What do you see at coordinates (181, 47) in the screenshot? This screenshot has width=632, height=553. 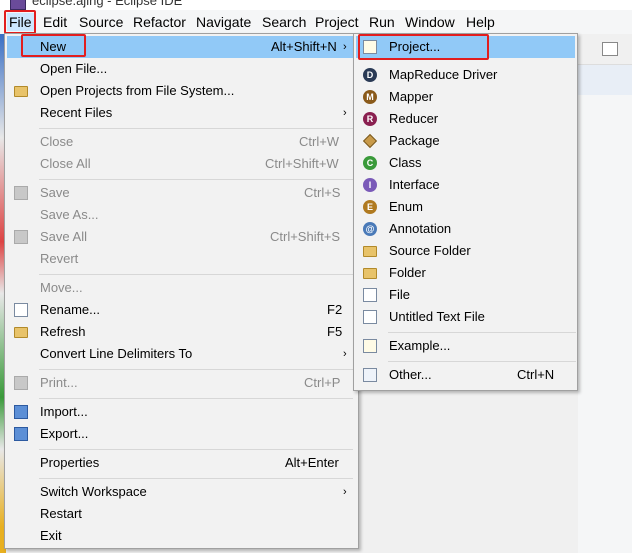 I see `menu-item-new: New Alt+Shift+N ›` at bounding box center [181, 47].